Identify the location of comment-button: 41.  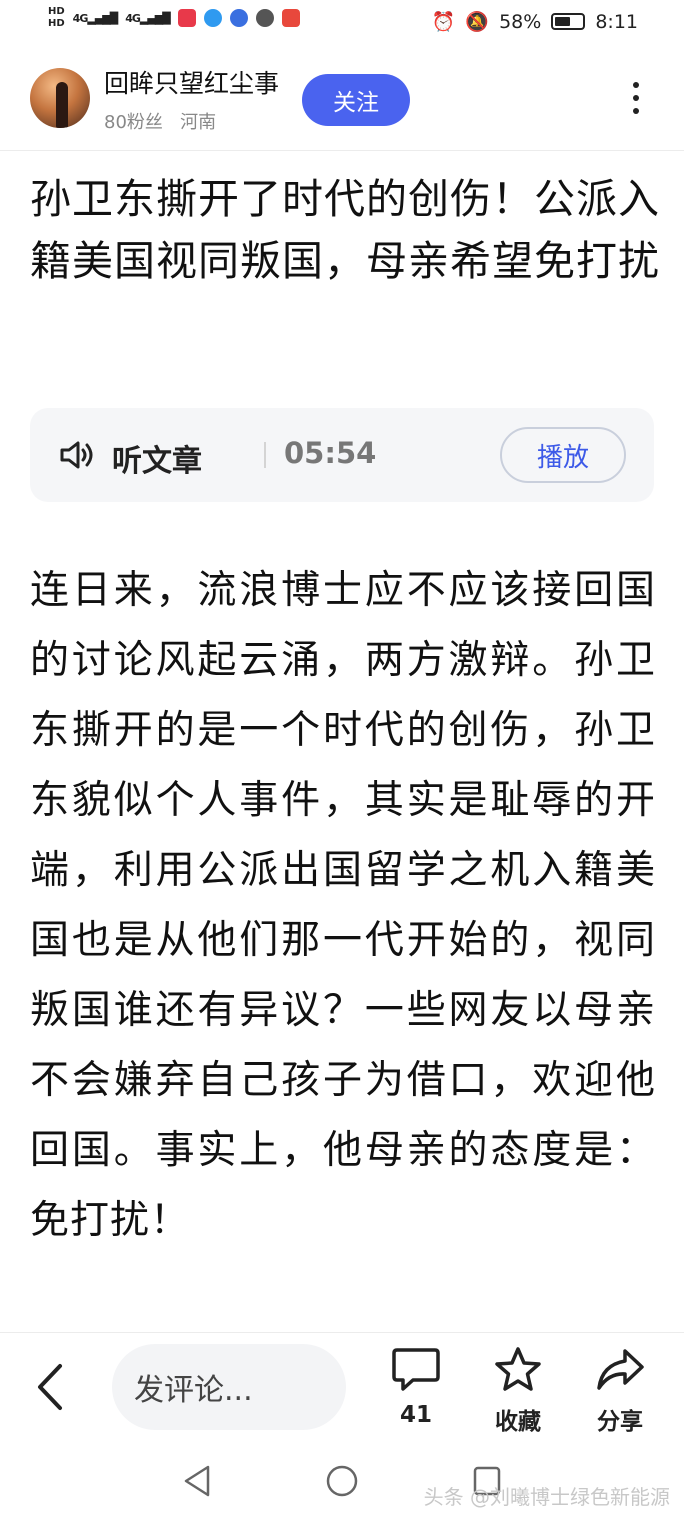
(416, 1387).